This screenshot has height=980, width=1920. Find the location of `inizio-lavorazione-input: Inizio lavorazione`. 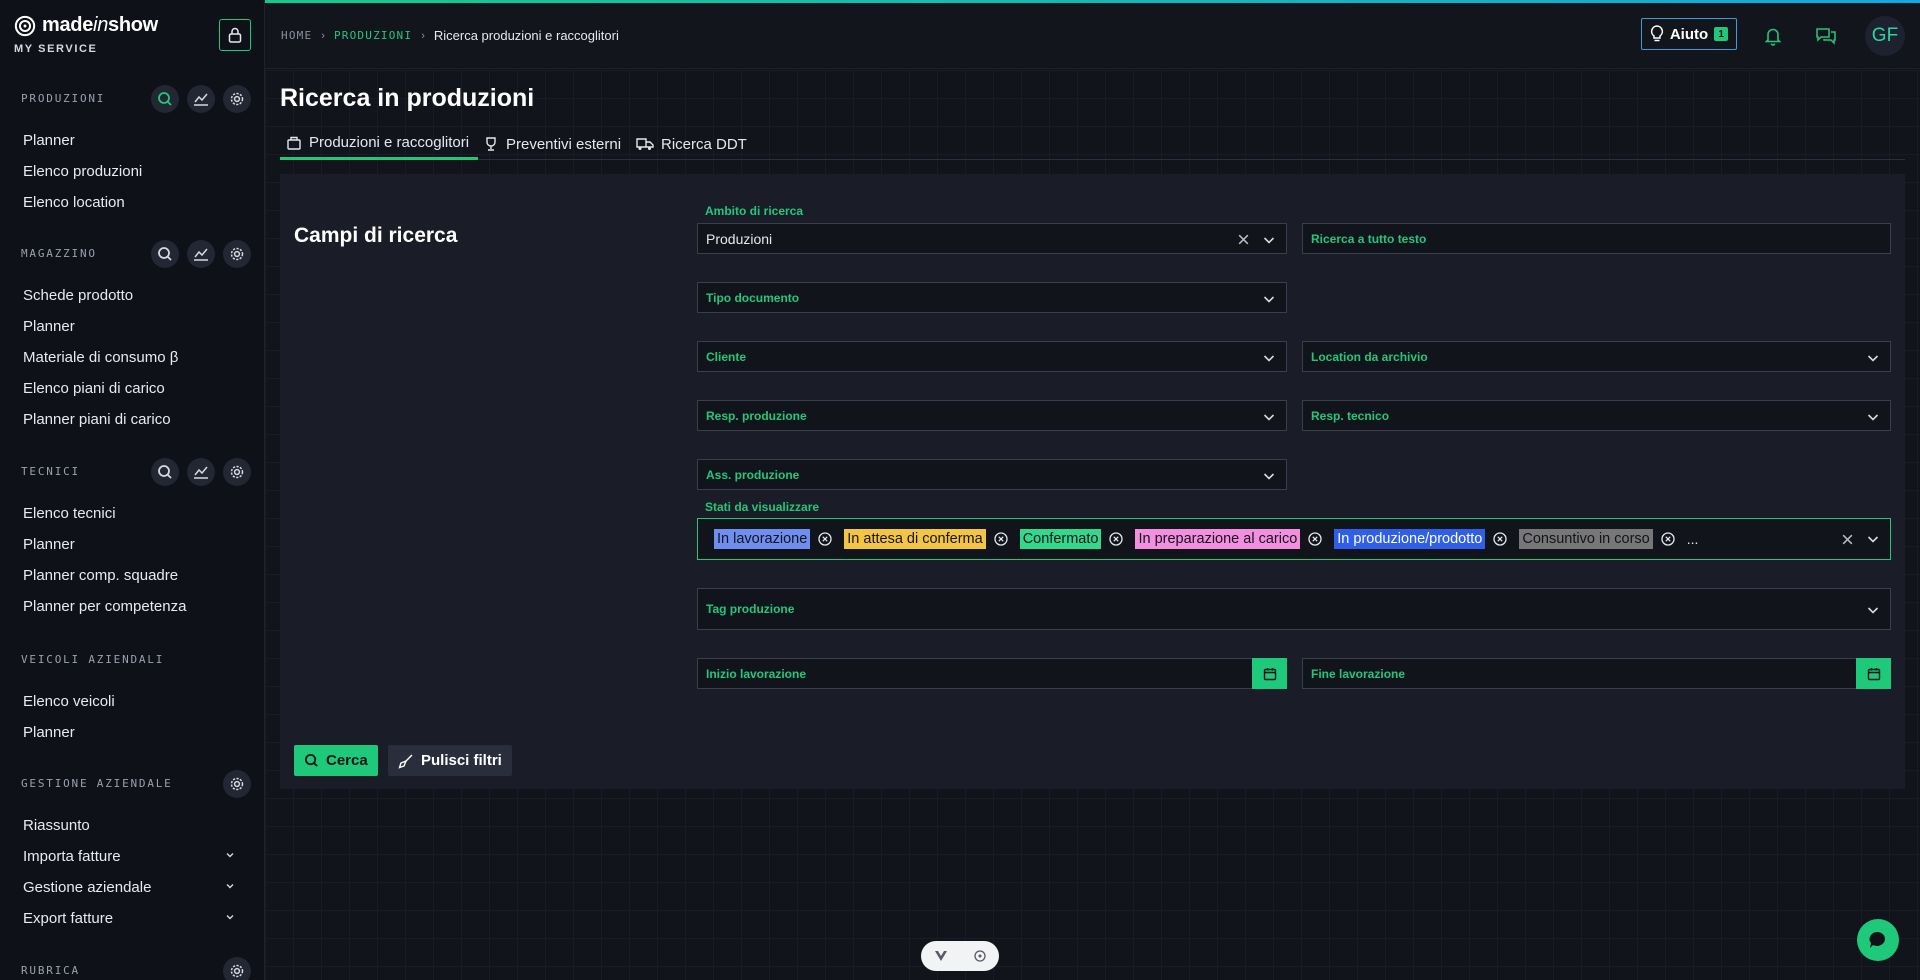

inizio-lavorazione-input: Inizio lavorazione is located at coordinates (992, 673).